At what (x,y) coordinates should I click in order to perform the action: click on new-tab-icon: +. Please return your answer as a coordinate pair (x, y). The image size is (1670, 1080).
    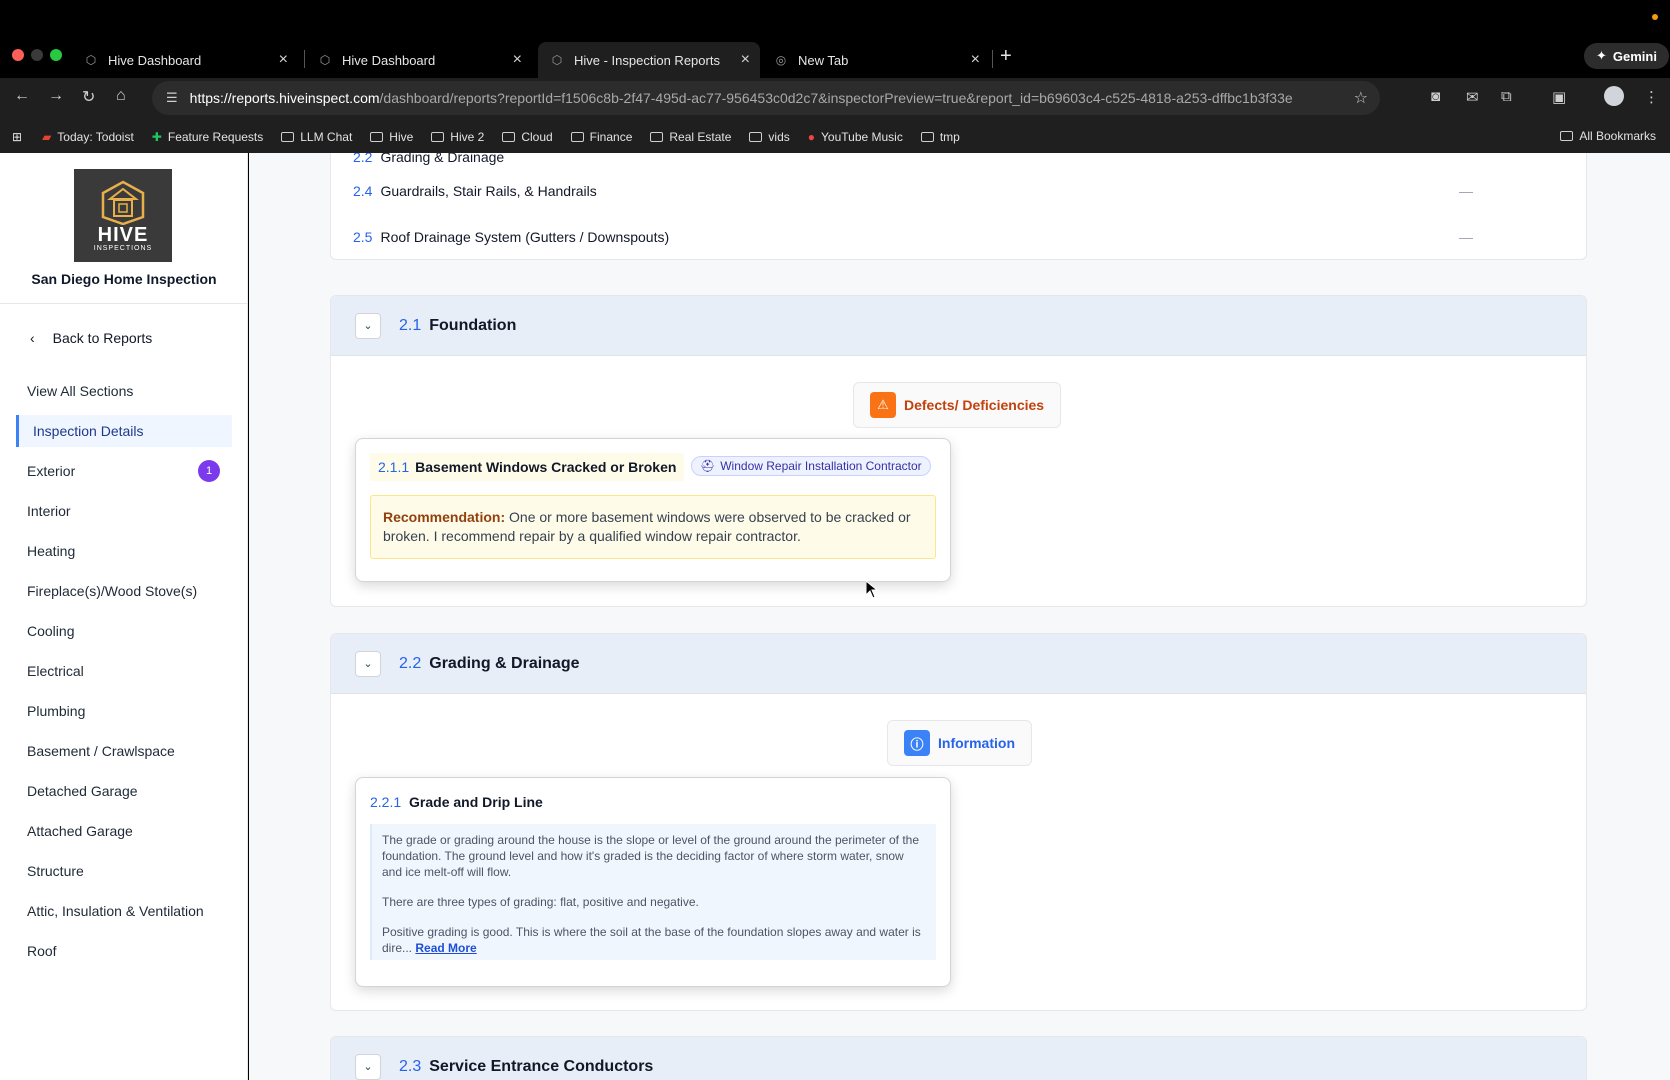
    Looking at the image, I should click on (1006, 56).